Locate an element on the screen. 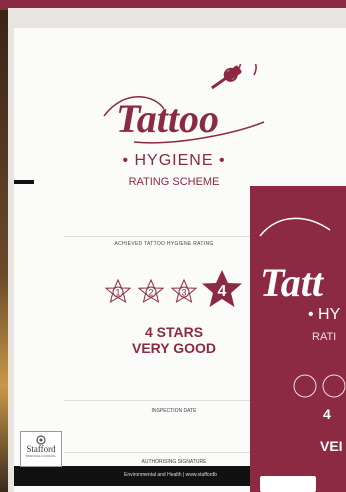 The height and width of the screenshot is (492, 346). star-2: 2 is located at coordinates (151, 291).